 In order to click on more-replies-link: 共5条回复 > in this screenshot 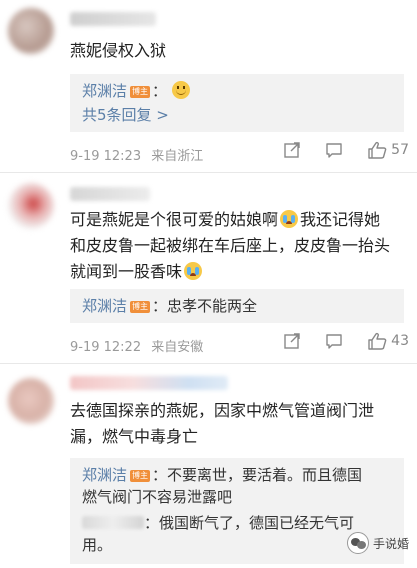, I will do `click(237, 115)`.